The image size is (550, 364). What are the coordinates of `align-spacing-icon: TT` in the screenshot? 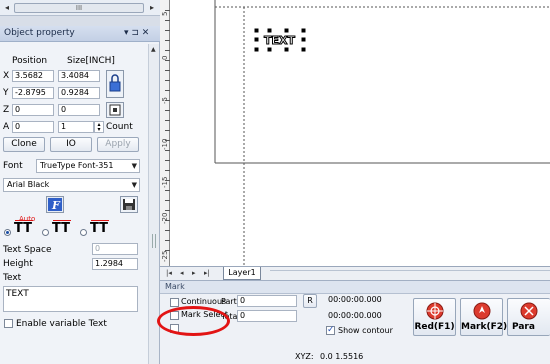 It's located at (61, 228).